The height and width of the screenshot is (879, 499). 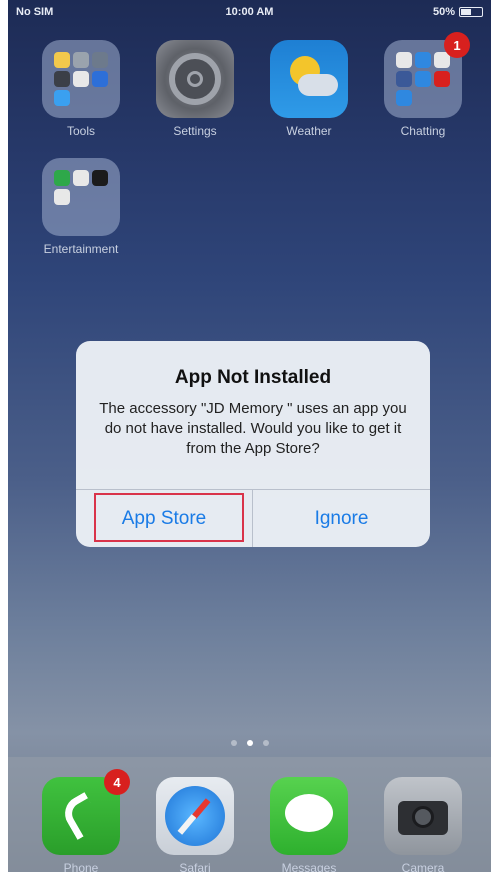 What do you see at coordinates (169, 517) in the screenshot?
I see `app-store-highlight-box` at bounding box center [169, 517].